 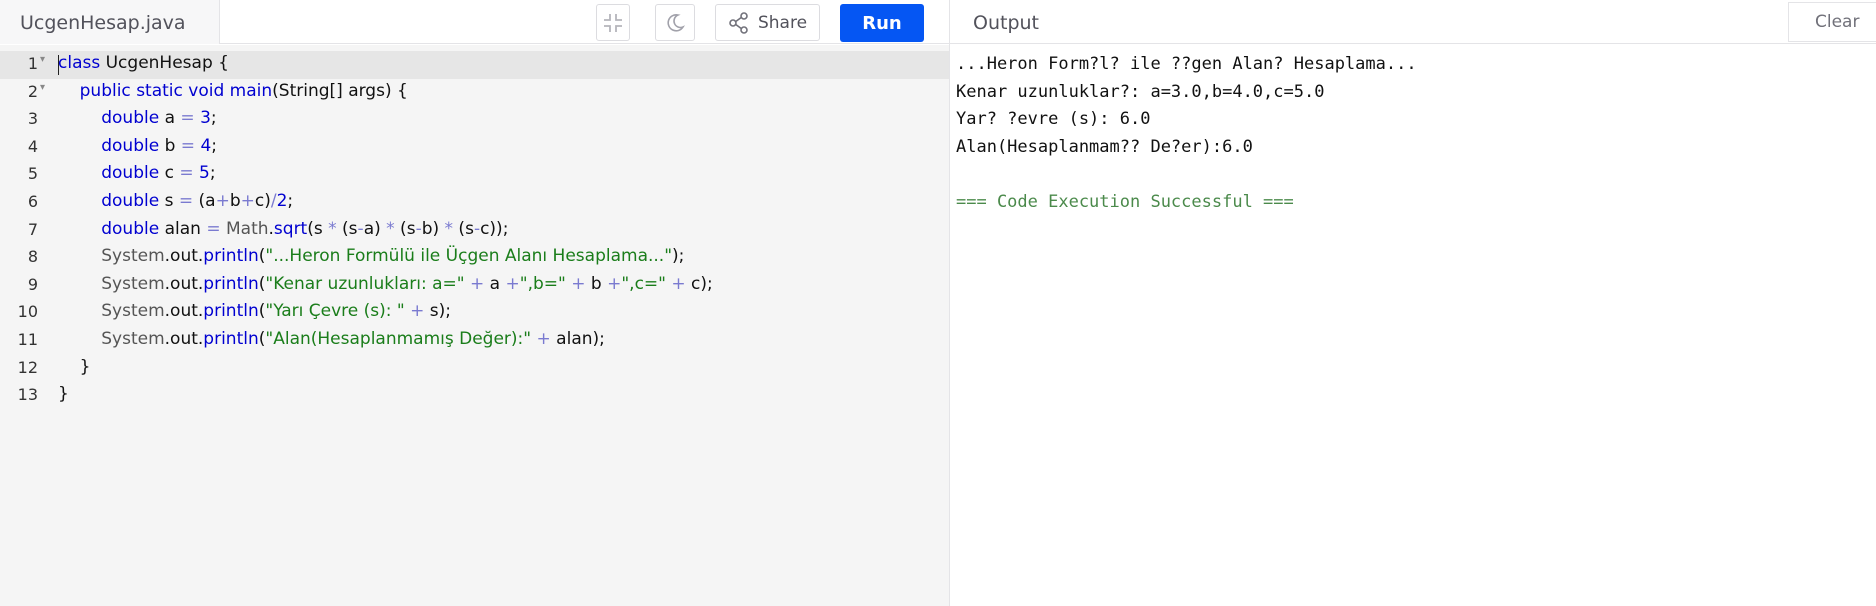 What do you see at coordinates (158, 173) in the screenshot?
I see `code-text: double c = 5;` at bounding box center [158, 173].